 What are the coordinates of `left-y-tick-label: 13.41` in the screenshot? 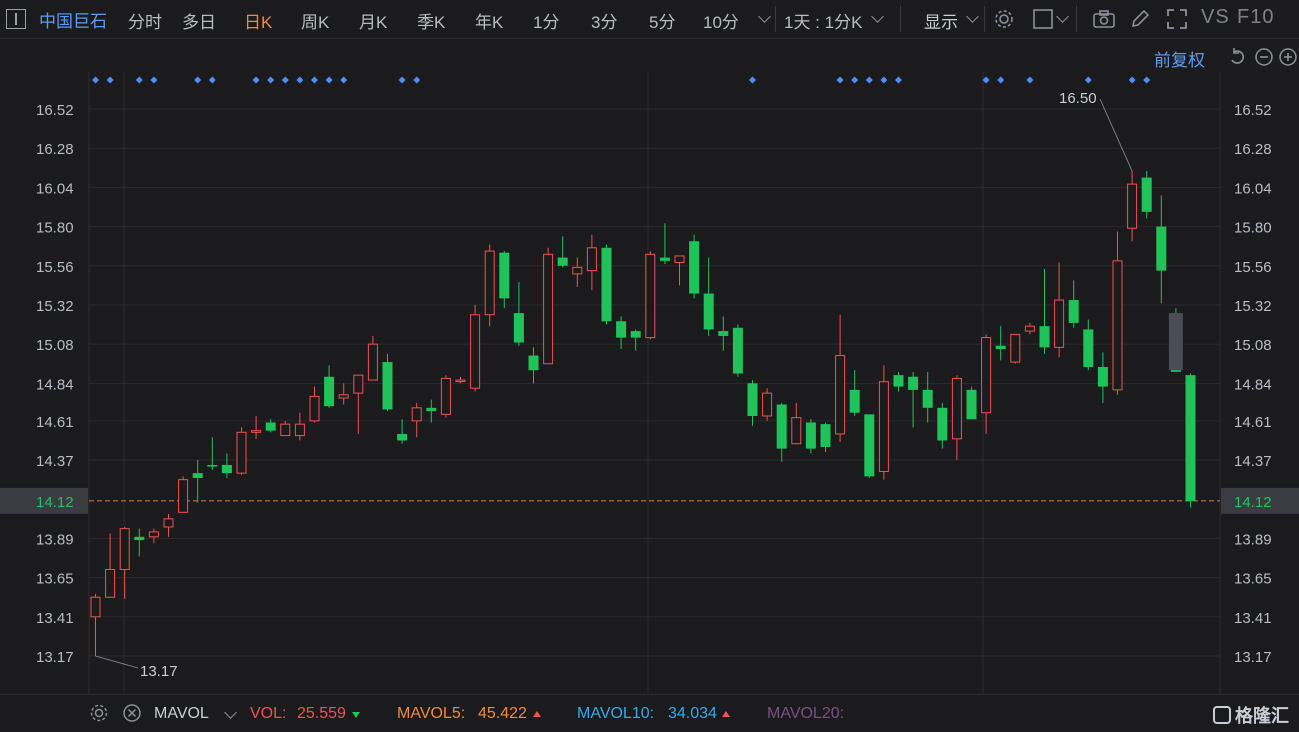 It's located at (55, 618).